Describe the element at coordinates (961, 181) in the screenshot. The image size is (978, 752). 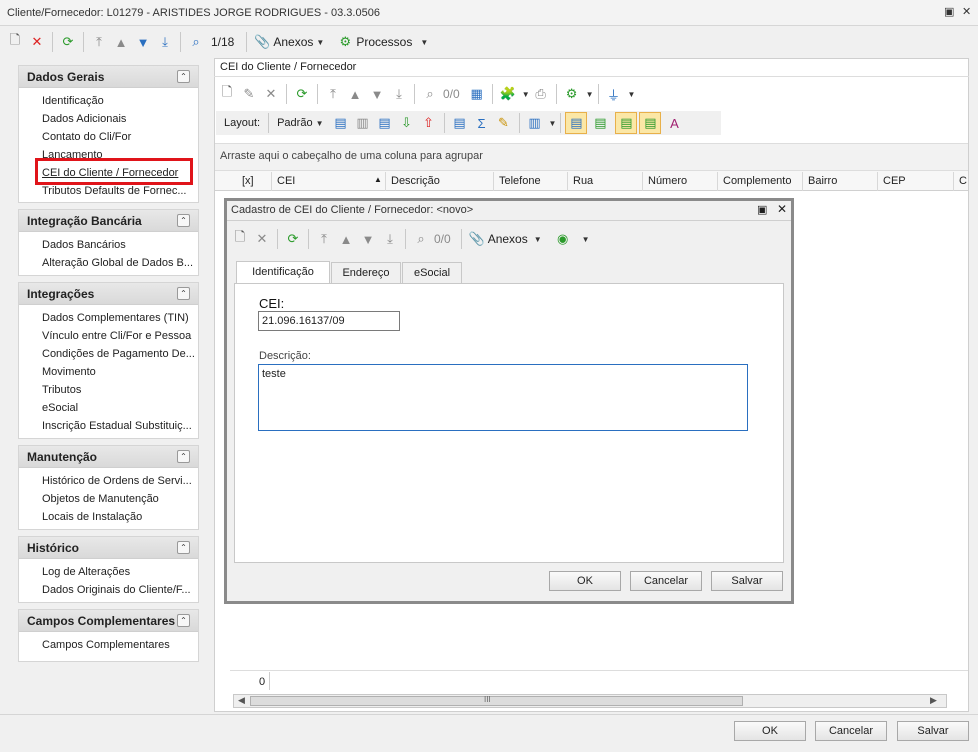
I see `column-header-c: C` at that location.